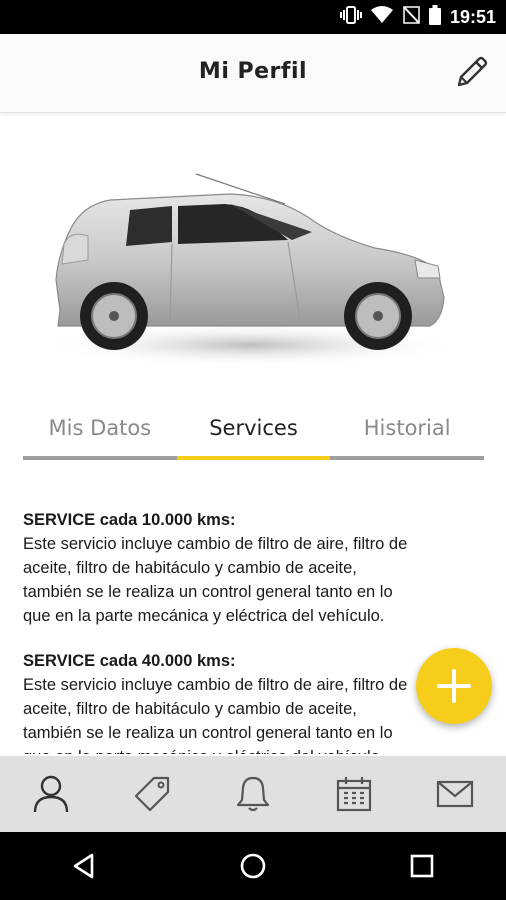 The width and height of the screenshot is (506, 900). I want to click on tab-mis-datos: Mis Datos, so click(100, 431).